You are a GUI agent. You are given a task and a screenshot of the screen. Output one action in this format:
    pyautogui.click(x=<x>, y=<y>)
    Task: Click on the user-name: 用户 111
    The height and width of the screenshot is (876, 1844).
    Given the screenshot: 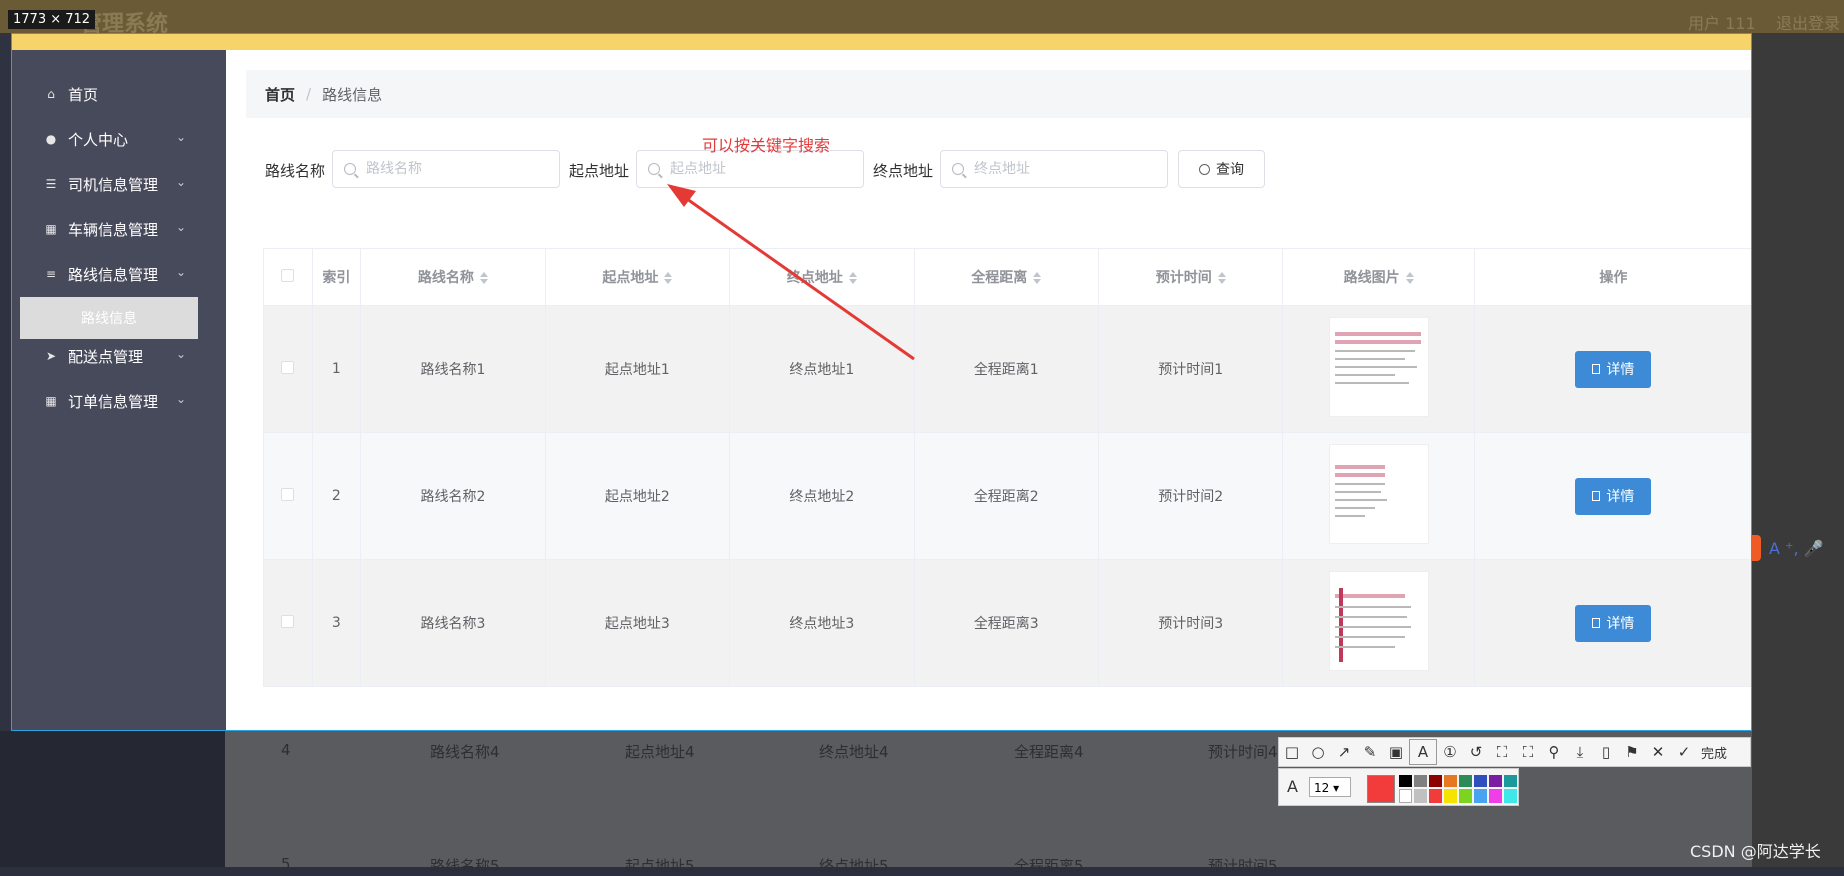 What is the action you would take?
    pyautogui.click(x=1722, y=23)
    